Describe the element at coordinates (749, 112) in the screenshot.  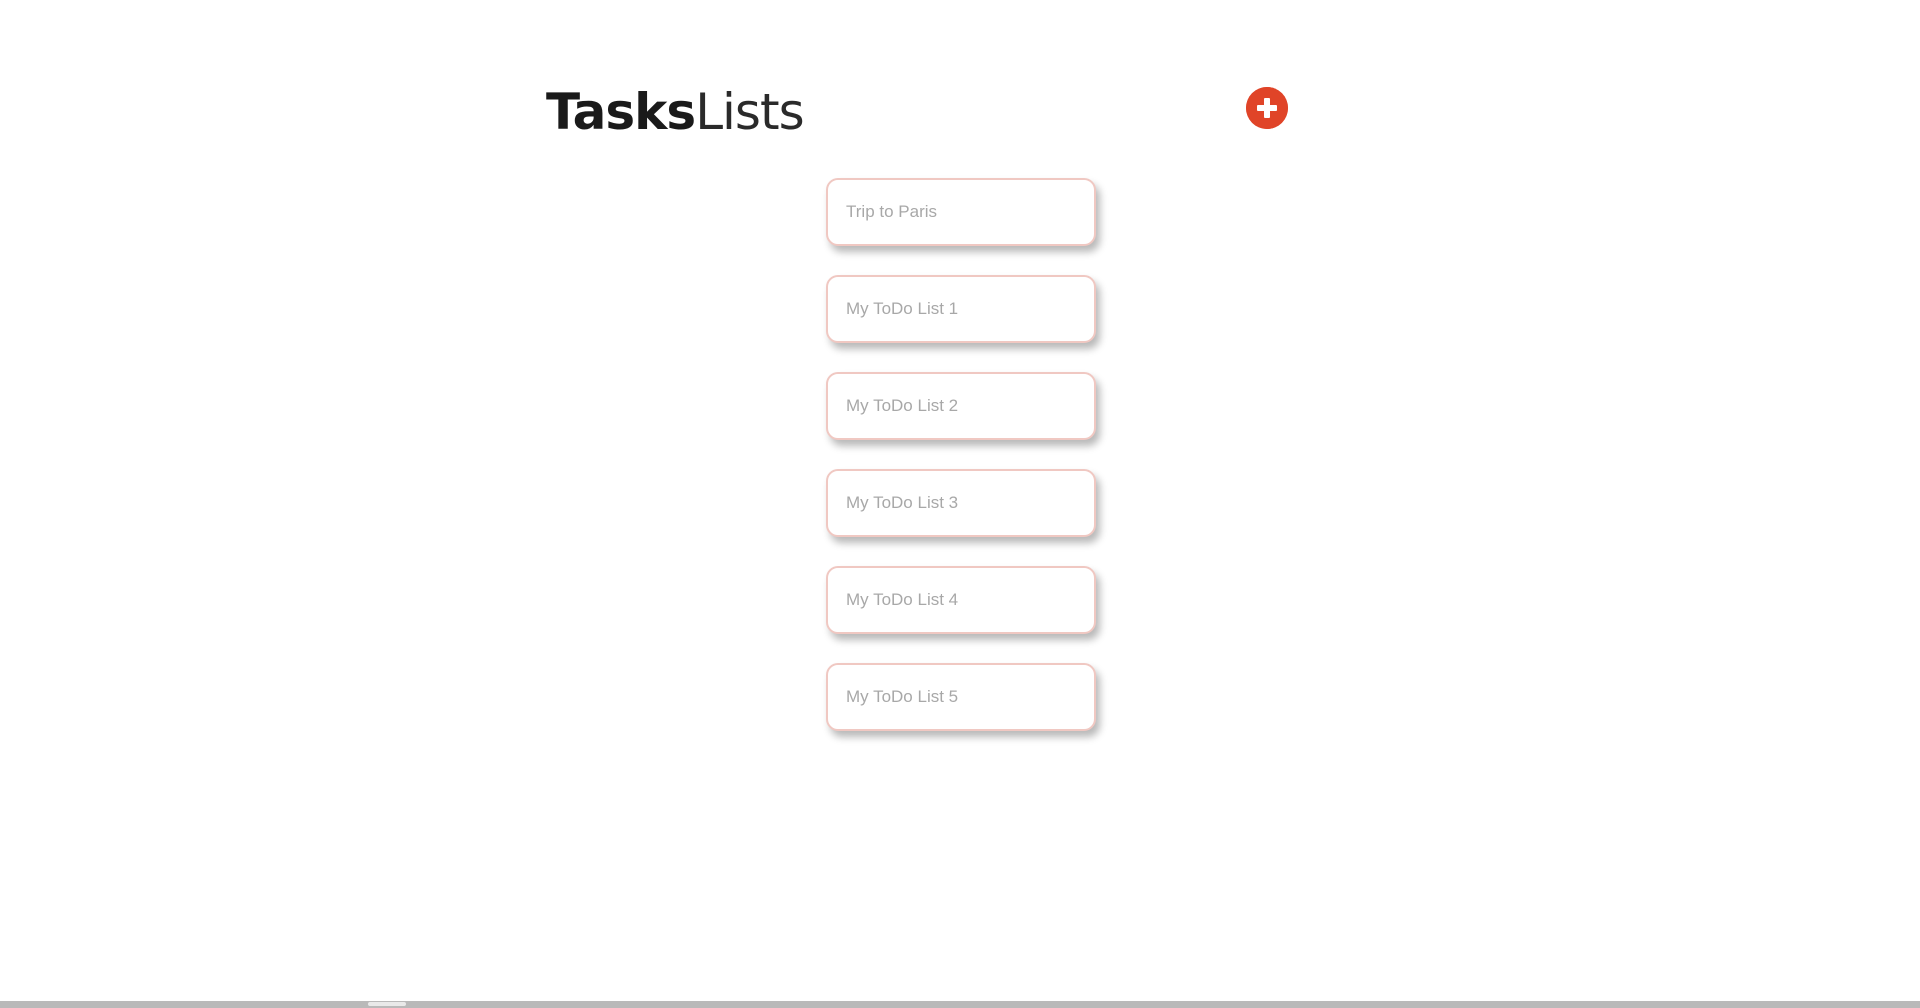
I see `title-light: Lists` at that location.